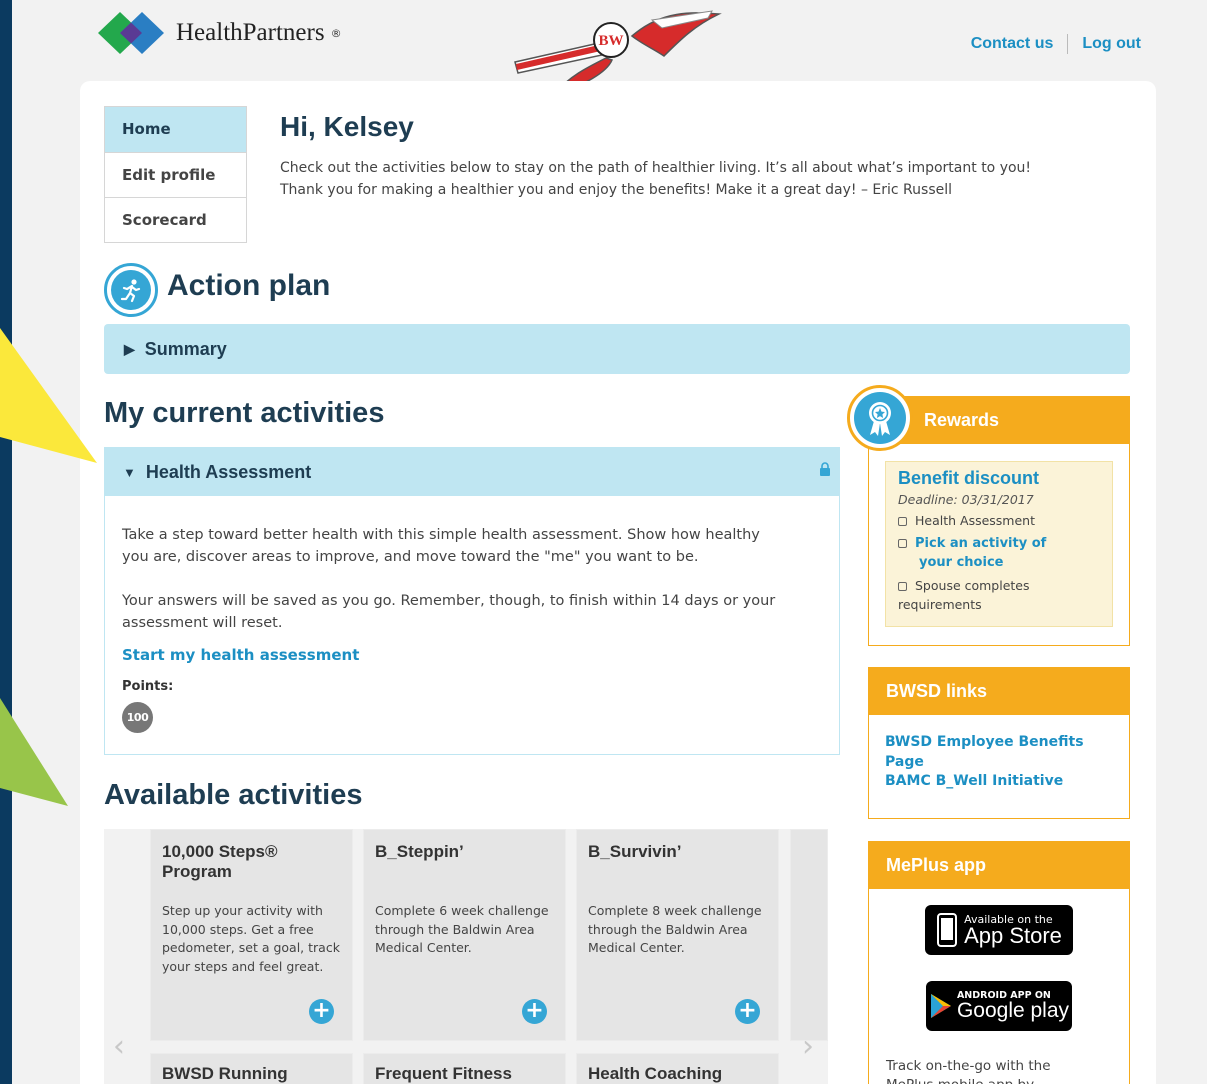 The image size is (1207, 1084). What do you see at coordinates (610, 41) in the screenshot?
I see `svg-text: BW` at bounding box center [610, 41].